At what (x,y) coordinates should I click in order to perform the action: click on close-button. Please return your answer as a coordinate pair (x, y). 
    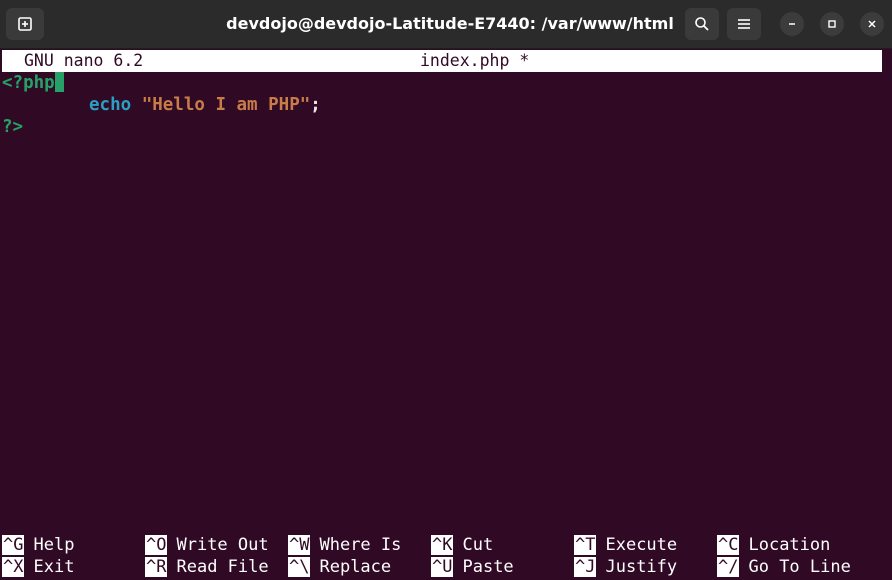
    Looking at the image, I should click on (872, 24).